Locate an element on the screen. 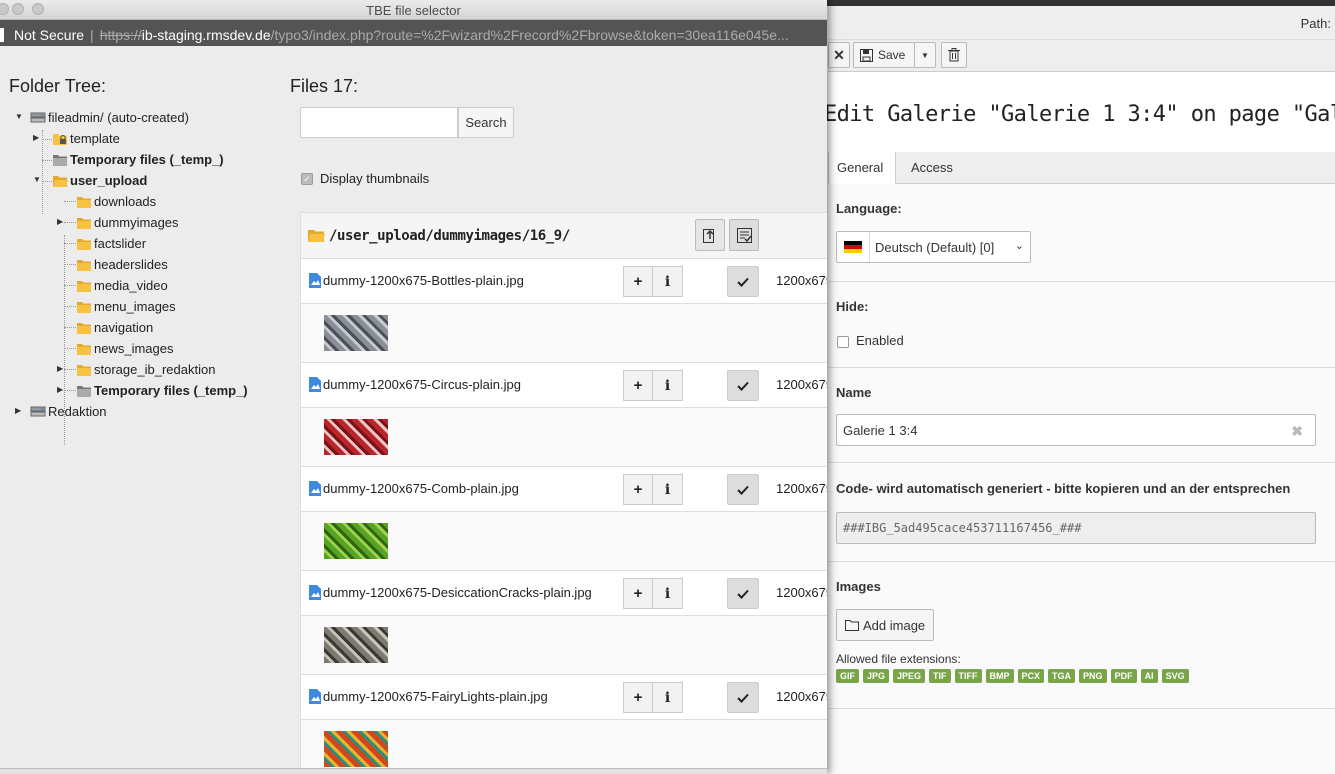 The image size is (1335, 774). name-value: Galerie 1 3:4 is located at coordinates (880, 430).